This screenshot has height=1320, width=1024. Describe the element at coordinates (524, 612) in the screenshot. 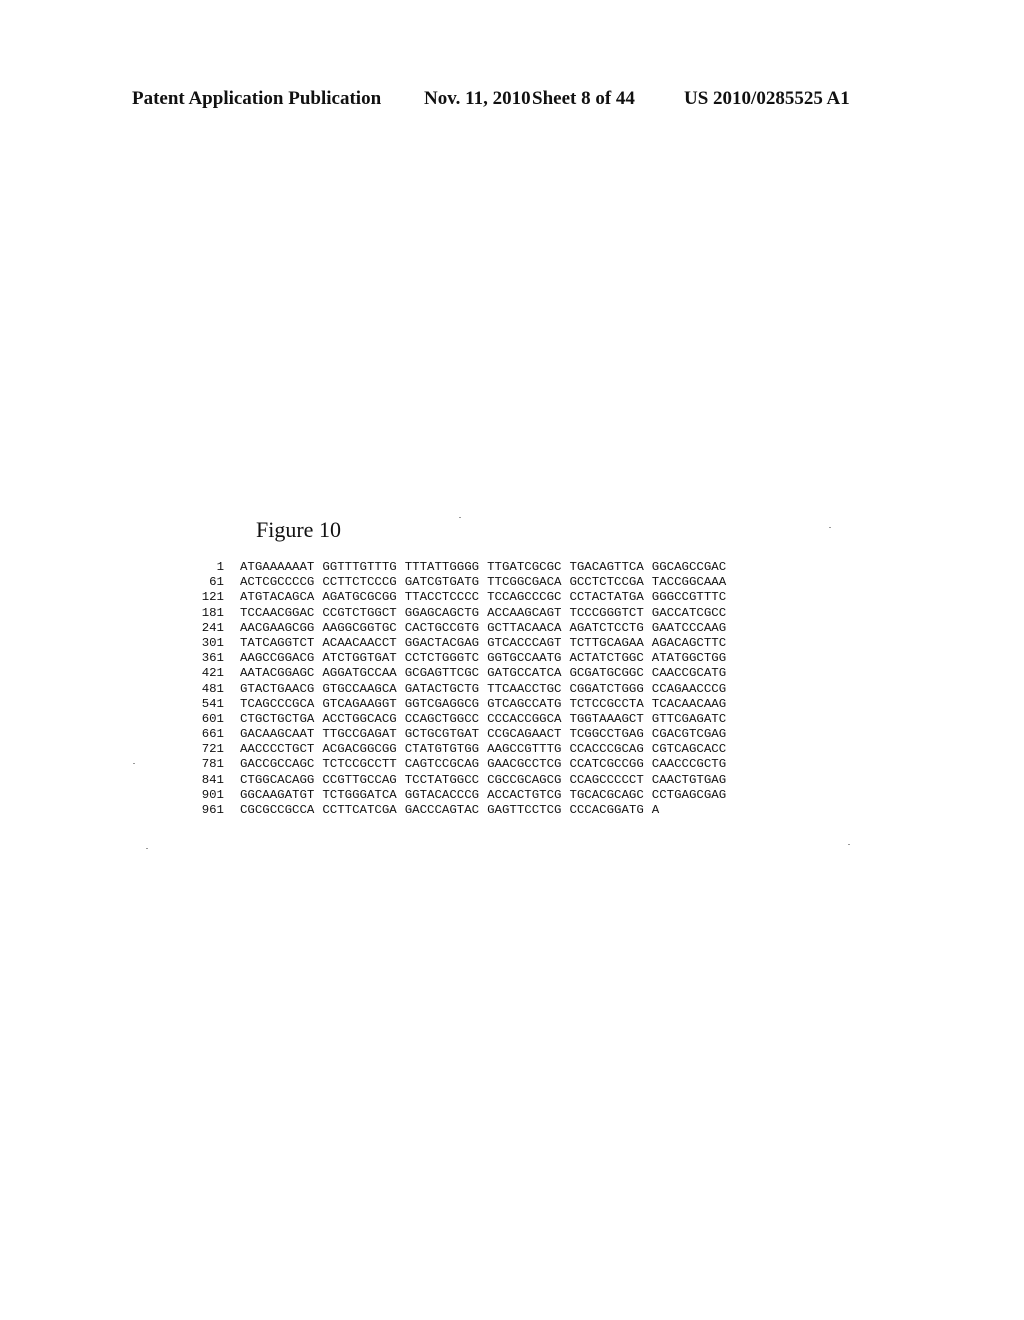

I see `sequence-segment: ACCAAGCAGT` at that location.